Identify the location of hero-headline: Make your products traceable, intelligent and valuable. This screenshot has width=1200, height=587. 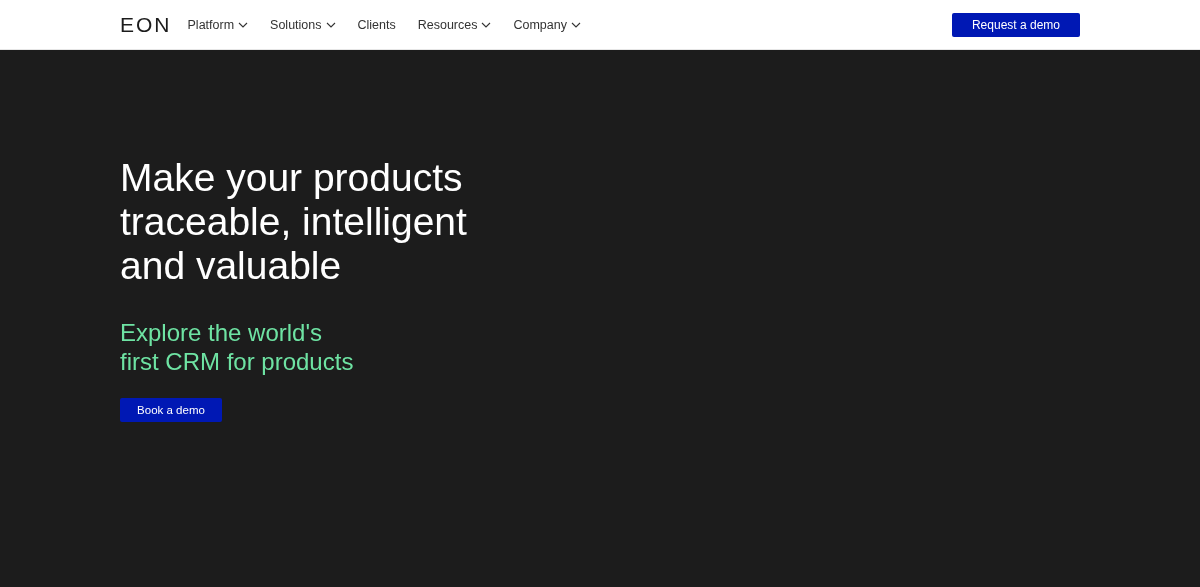
(294, 221).